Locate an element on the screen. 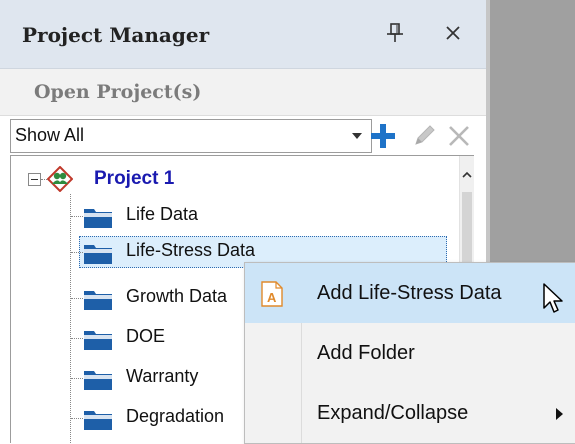 This screenshot has height=444, width=575. project-label: Project 1 is located at coordinates (134, 179).